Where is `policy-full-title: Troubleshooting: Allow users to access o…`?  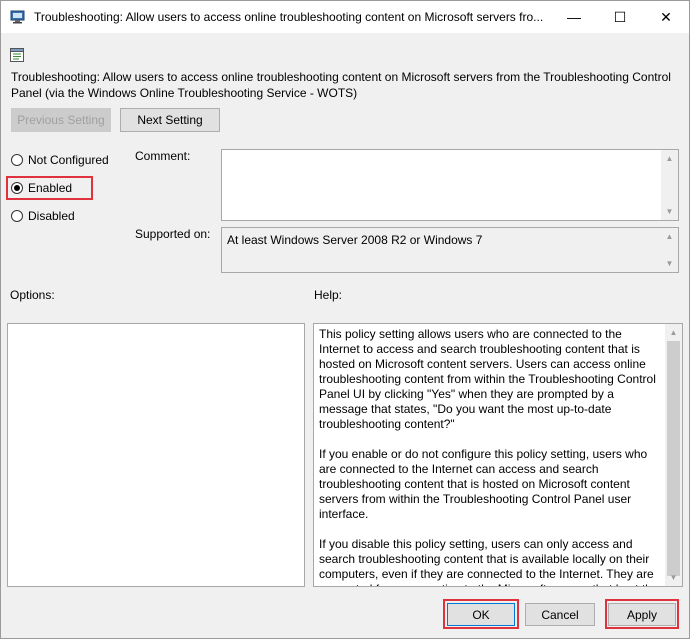
policy-full-title: Troubleshooting: Allow users to access o… is located at coordinates (341, 85).